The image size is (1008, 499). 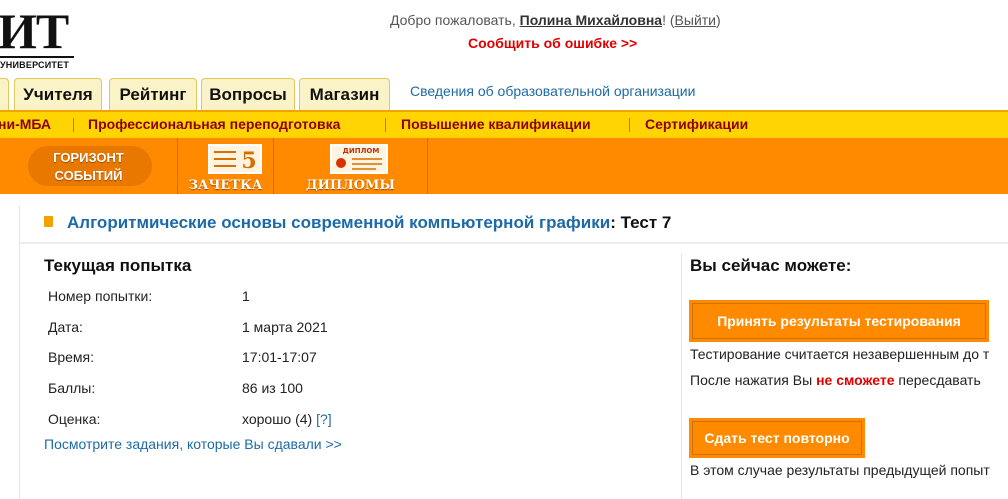 What do you see at coordinates (88, 175) in the screenshot?
I see `horizon-line2: СОБЫТИЙ` at bounding box center [88, 175].